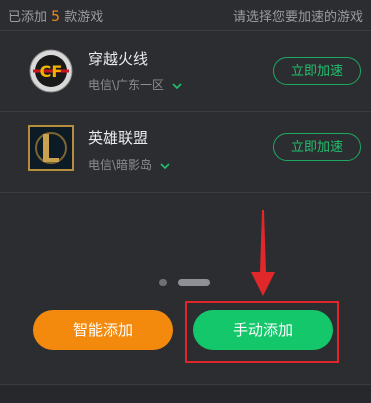 This screenshot has height=403, width=371. Describe the element at coordinates (185, 393) in the screenshot. I see `footer-bar` at that location.